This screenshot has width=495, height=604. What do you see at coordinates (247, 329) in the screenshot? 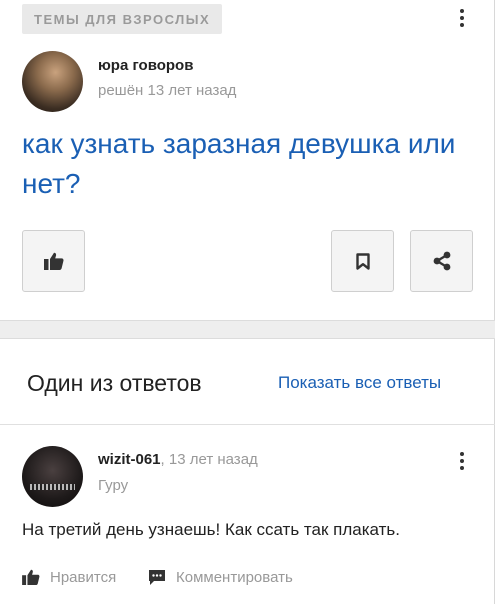
I see `section-divider` at bounding box center [247, 329].